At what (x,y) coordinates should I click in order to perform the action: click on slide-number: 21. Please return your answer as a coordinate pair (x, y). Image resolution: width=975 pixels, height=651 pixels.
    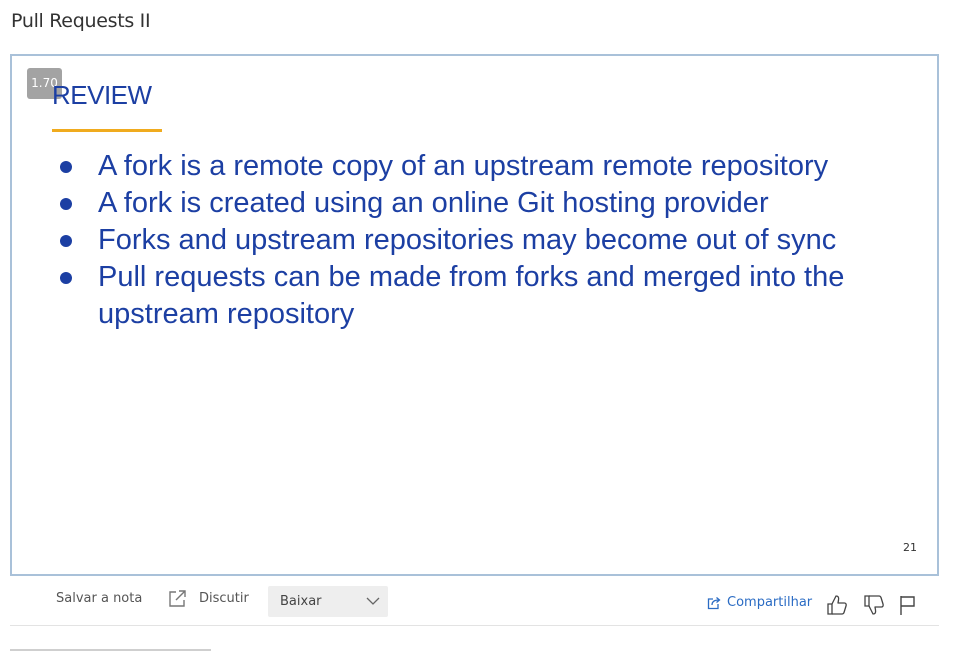
    Looking at the image, I should click on (910, 547).